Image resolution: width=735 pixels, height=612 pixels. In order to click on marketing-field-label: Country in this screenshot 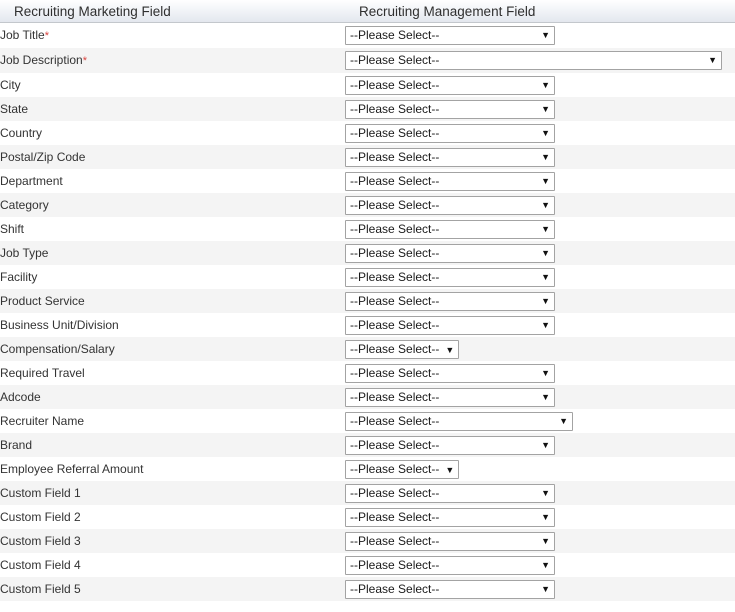, I will do `click(172, 133)`.